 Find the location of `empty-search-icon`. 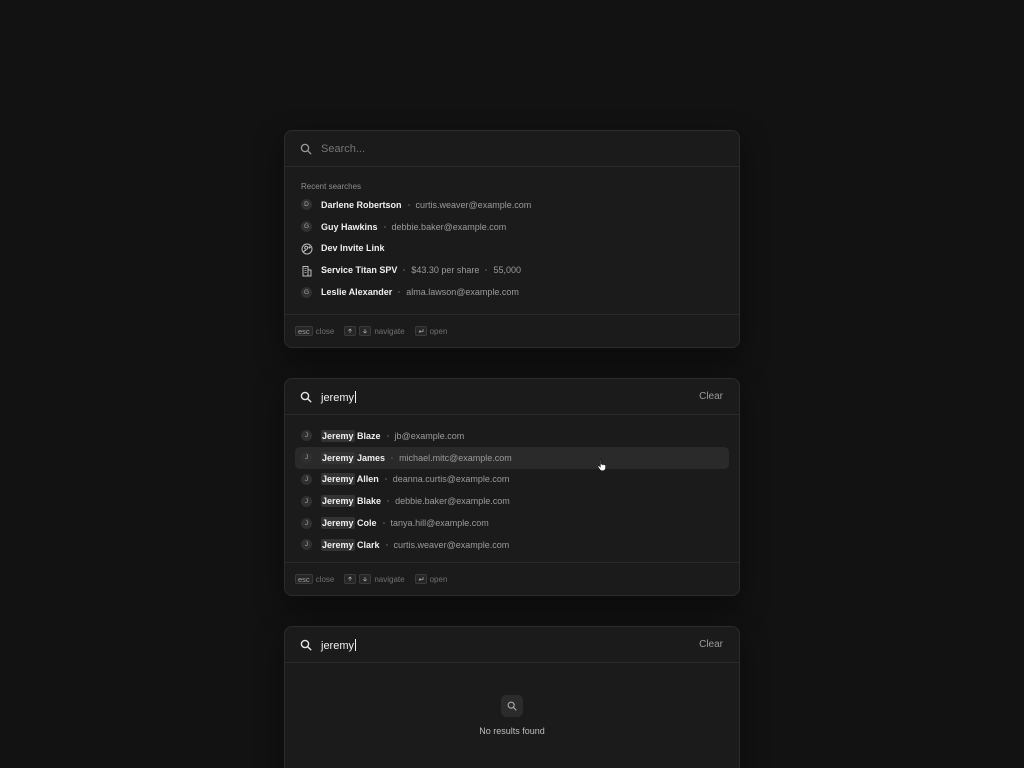

empty-search-icon is located at coordinates (512, 706).